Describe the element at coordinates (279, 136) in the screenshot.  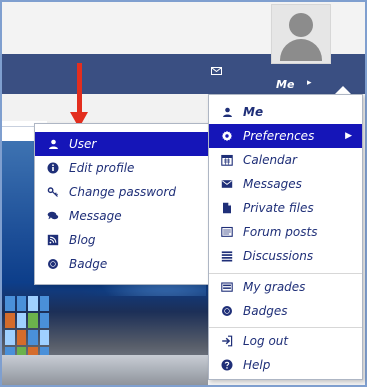
I see `right-menu-label: Preferences` at that location.